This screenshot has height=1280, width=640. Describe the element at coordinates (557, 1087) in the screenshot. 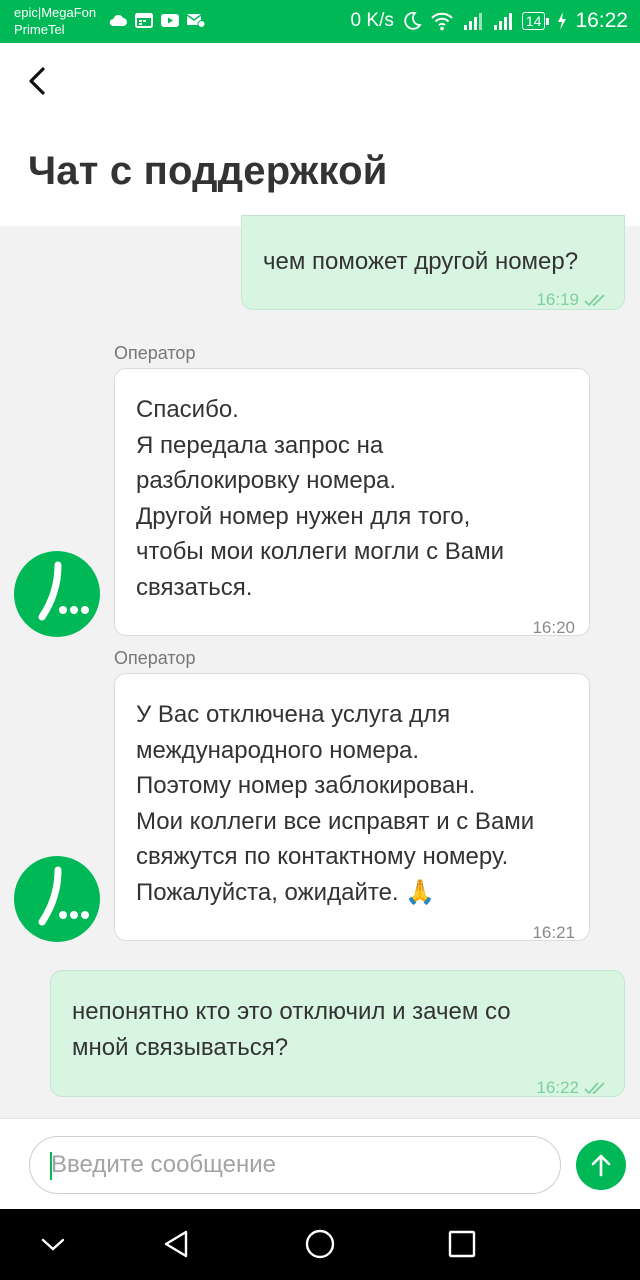

I see `message-time: 16:22` at that location.